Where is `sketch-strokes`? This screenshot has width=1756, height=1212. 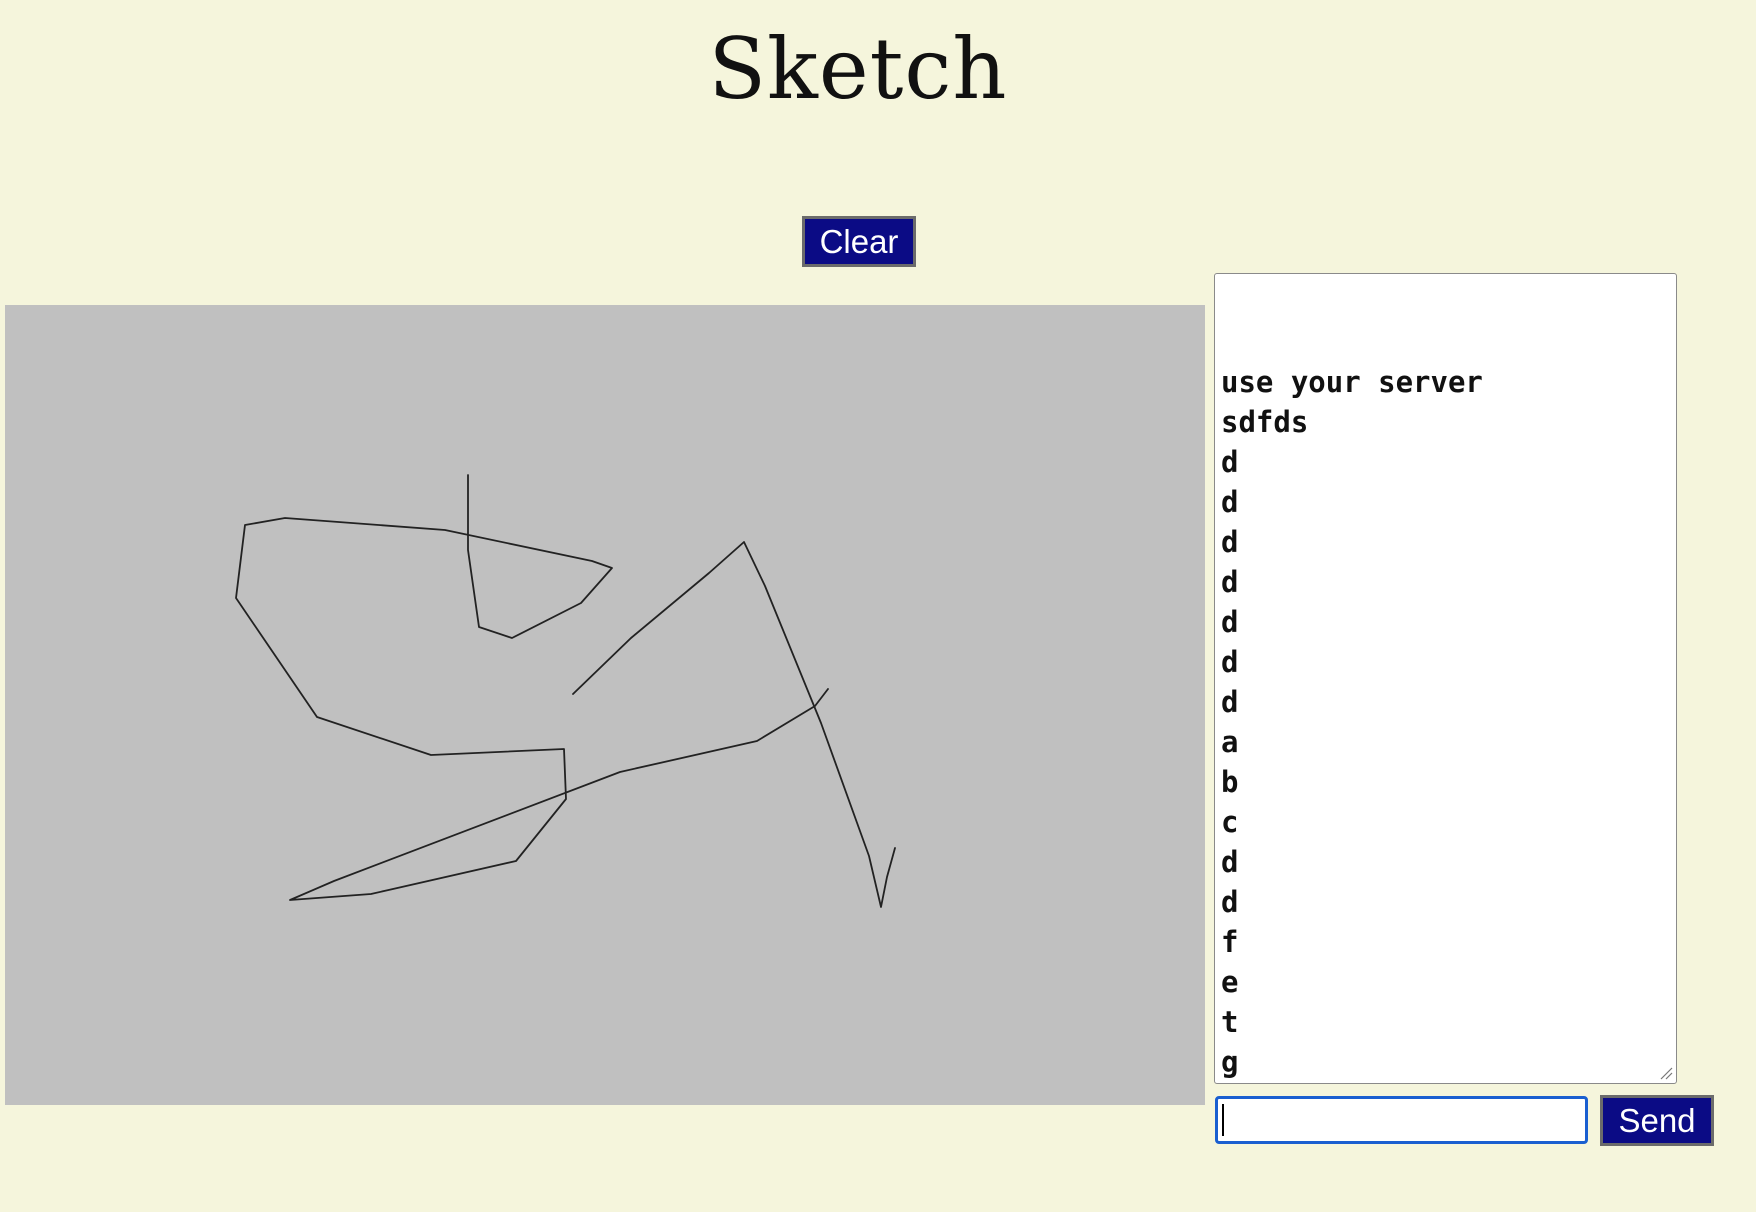 sketch-strokes is located at coordinates (565, 691).